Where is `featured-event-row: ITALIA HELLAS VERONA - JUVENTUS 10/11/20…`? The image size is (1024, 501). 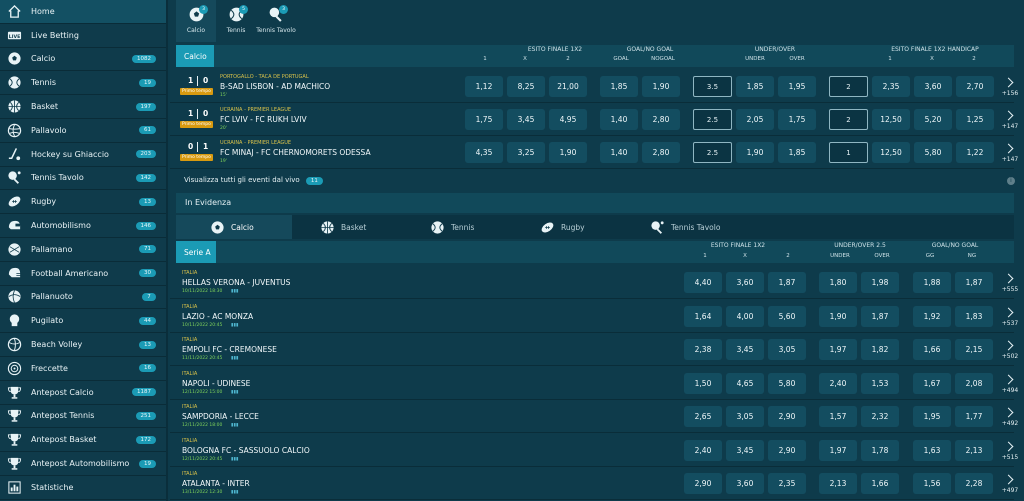
featured-event-row: ITALIA HELLAS VERONA - JUVENTUS 10/11/20… is located at coordinates (594, 282).